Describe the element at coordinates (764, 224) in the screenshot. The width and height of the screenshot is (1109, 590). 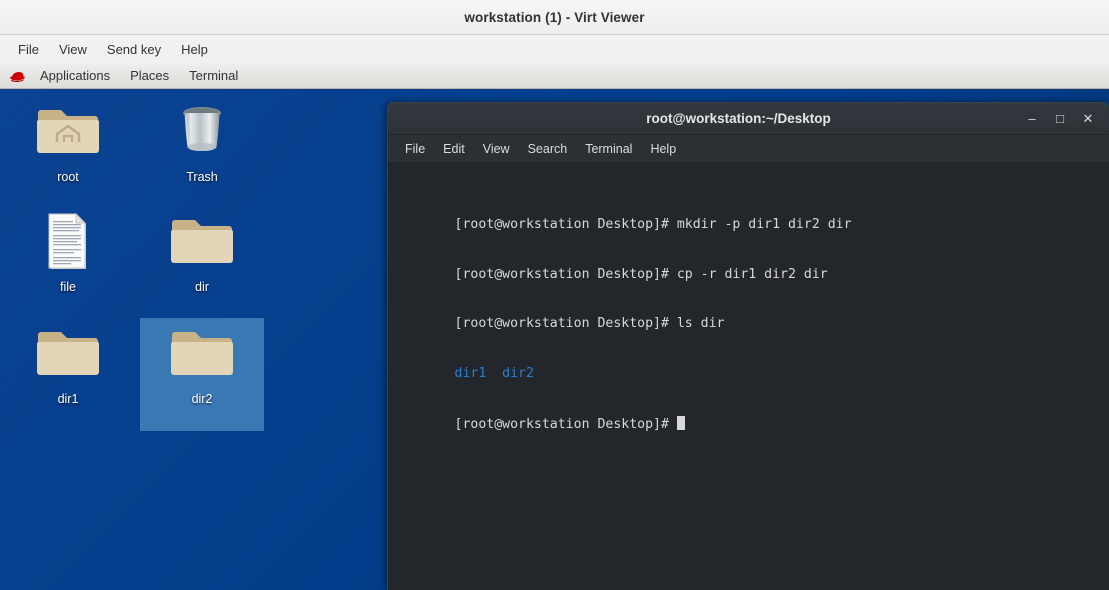
I see `terminal-command: mkdir -p dir1 dir2 dir` at that location.